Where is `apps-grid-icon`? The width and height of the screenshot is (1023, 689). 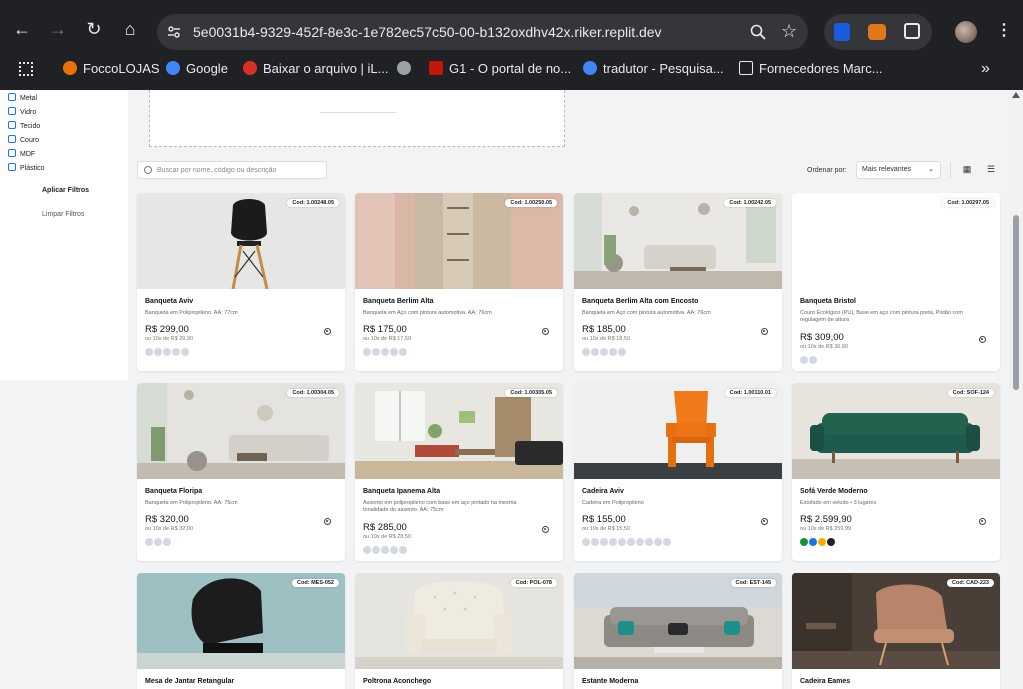
apps-grid-icon is located at coordinates (26, 69).